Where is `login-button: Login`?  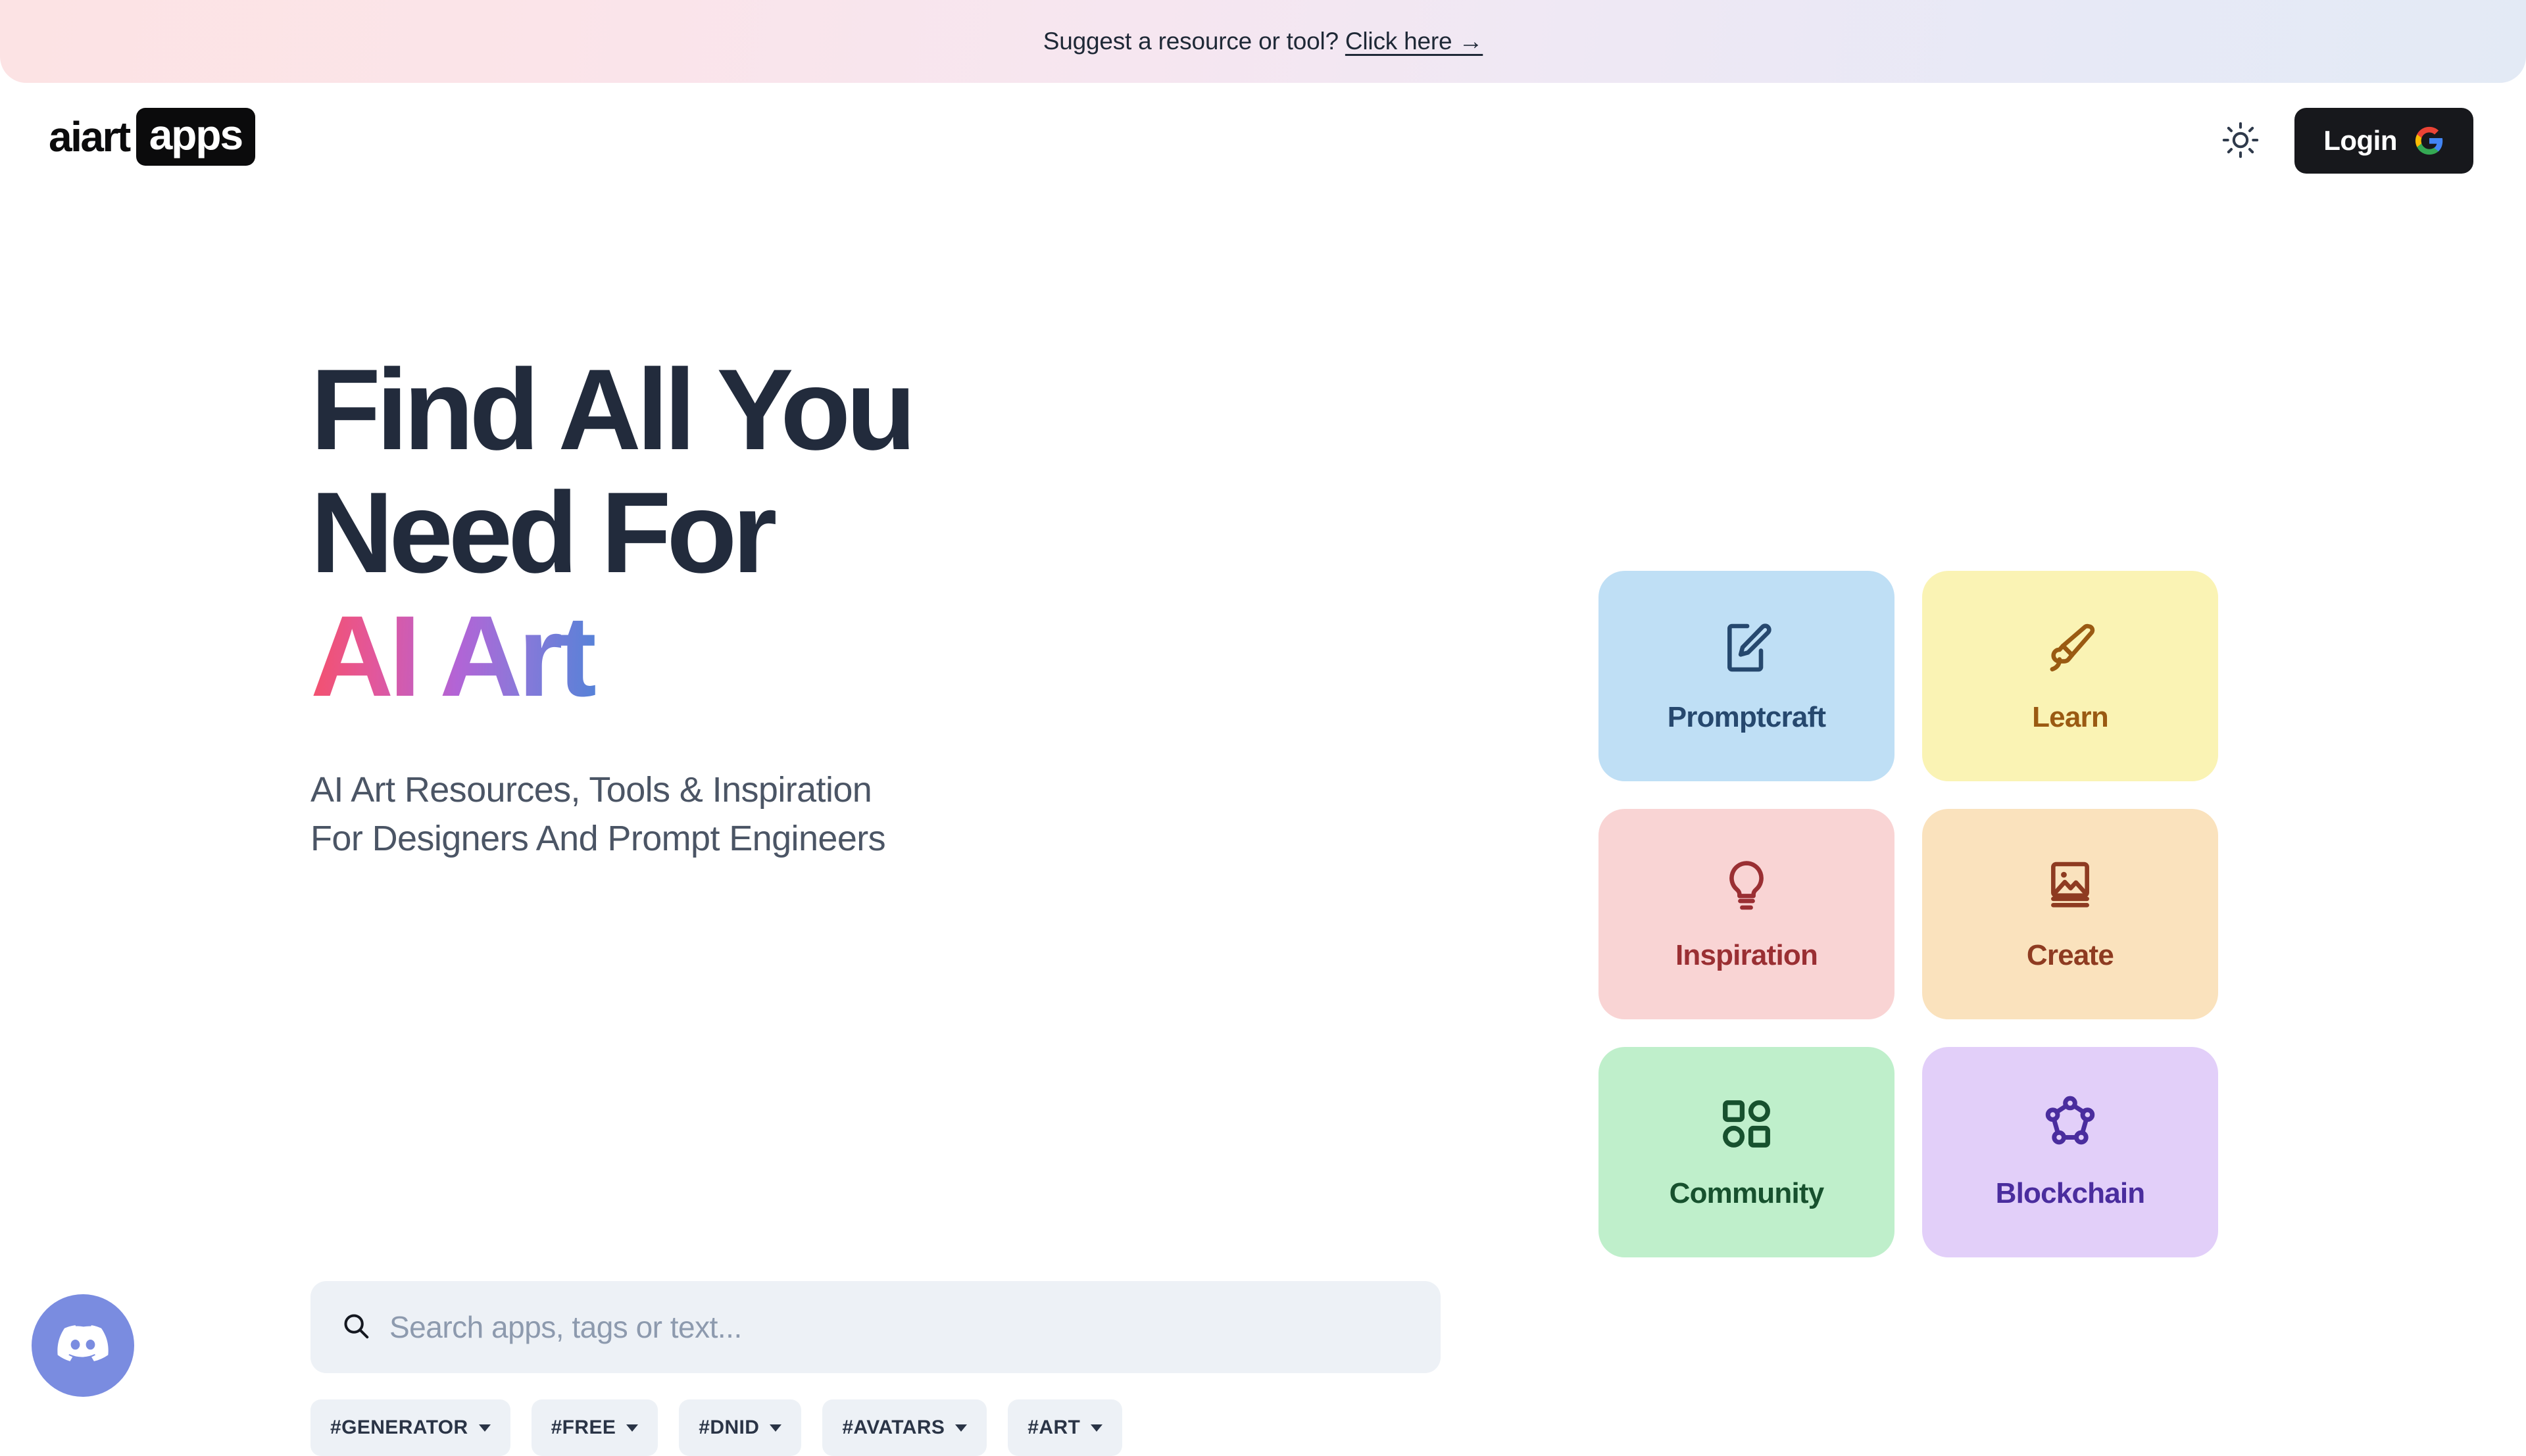
login-button: Login is located at coordinates (2383, 141).